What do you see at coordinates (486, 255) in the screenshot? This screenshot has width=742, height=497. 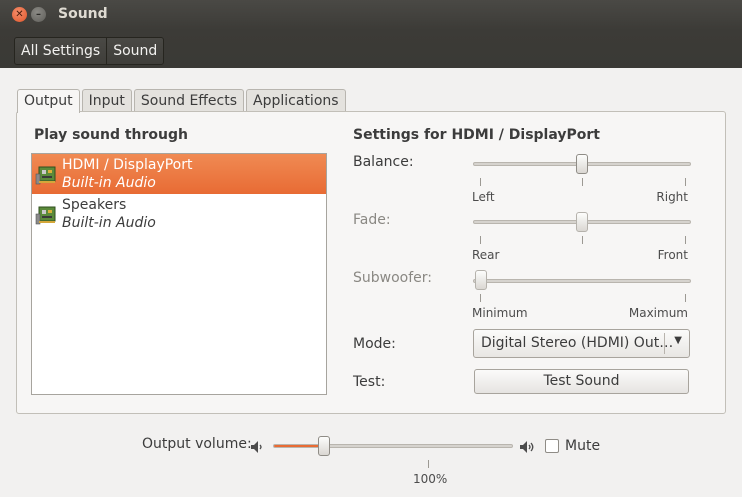 I see `fade-min-label: Rear` at bounding box center [486, 255].